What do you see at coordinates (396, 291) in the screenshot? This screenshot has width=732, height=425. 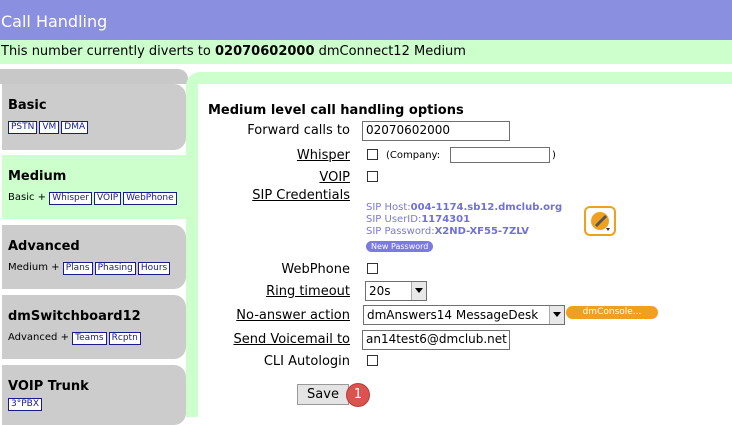 I see `ring-timeout-select: 20s` at bounding box center [396, 291].